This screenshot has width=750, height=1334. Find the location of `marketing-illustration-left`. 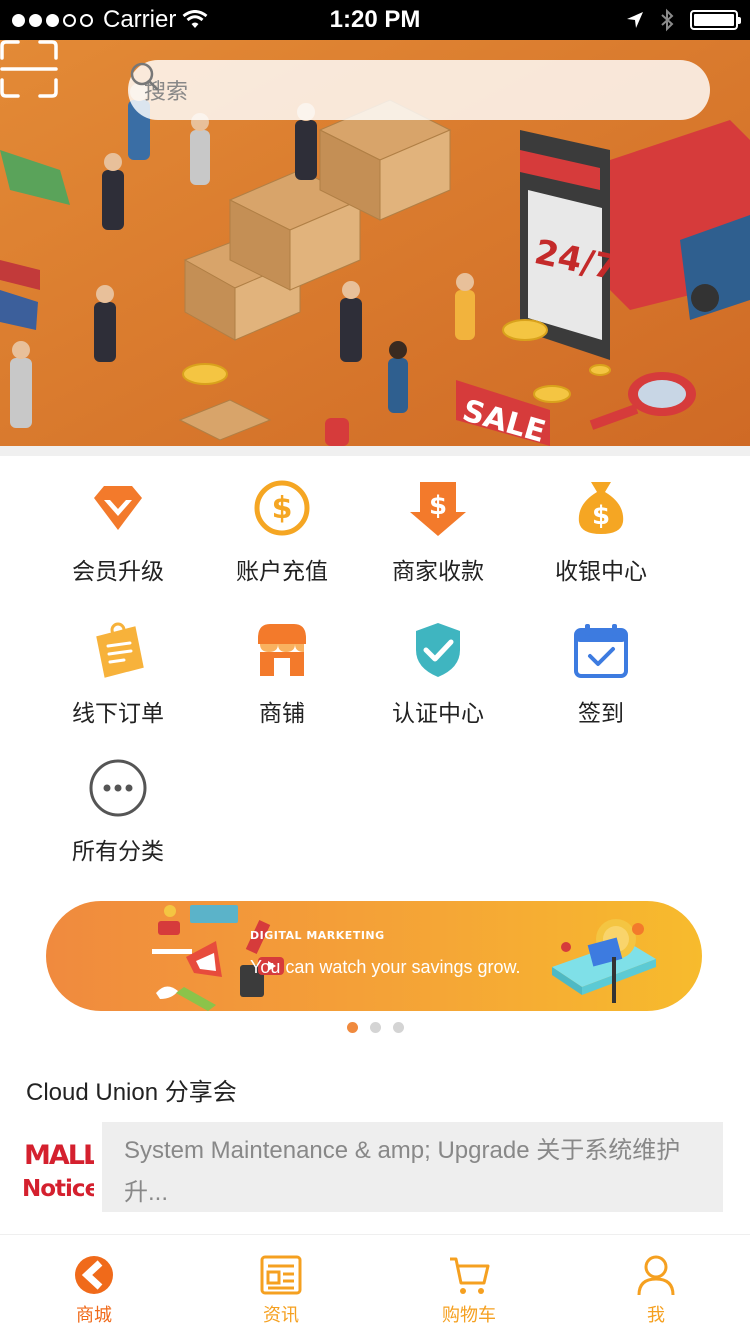

marketing-illustration-left is located at coordinates (218, 958).